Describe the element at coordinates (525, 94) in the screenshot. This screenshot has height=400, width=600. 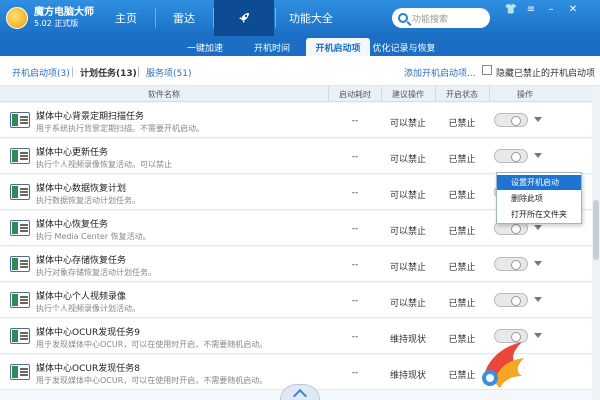
I see `column-header-action: 操作` at that location.